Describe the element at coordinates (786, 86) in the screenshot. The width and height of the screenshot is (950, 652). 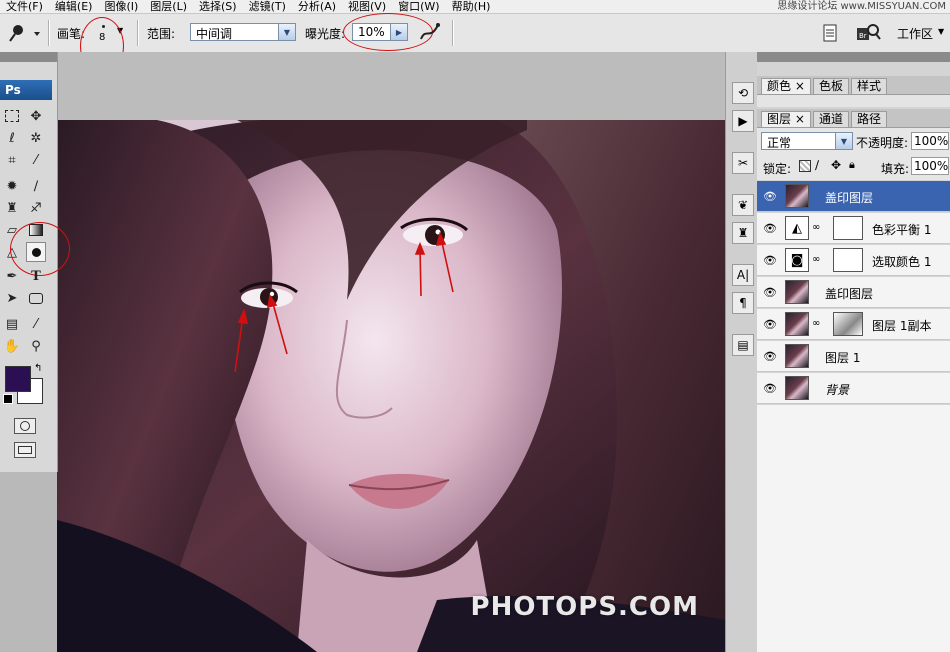
I see `tab-color: 颜色 ×` at that location.